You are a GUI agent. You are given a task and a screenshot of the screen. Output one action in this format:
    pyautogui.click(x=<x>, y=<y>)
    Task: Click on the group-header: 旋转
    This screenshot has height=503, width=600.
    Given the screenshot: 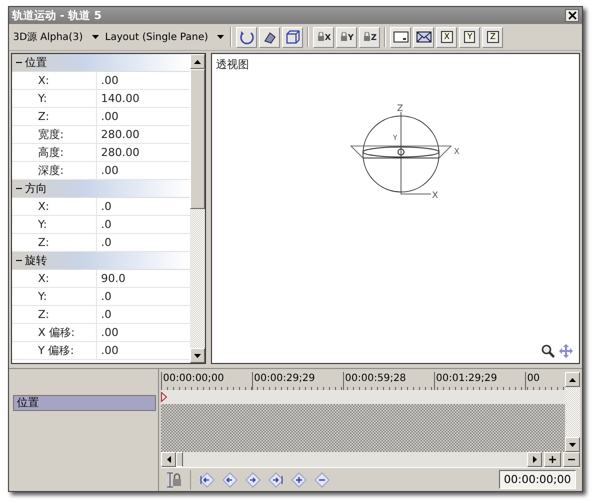 What is the action you would take?
    pyautogui.click(x=101, y=261)
    